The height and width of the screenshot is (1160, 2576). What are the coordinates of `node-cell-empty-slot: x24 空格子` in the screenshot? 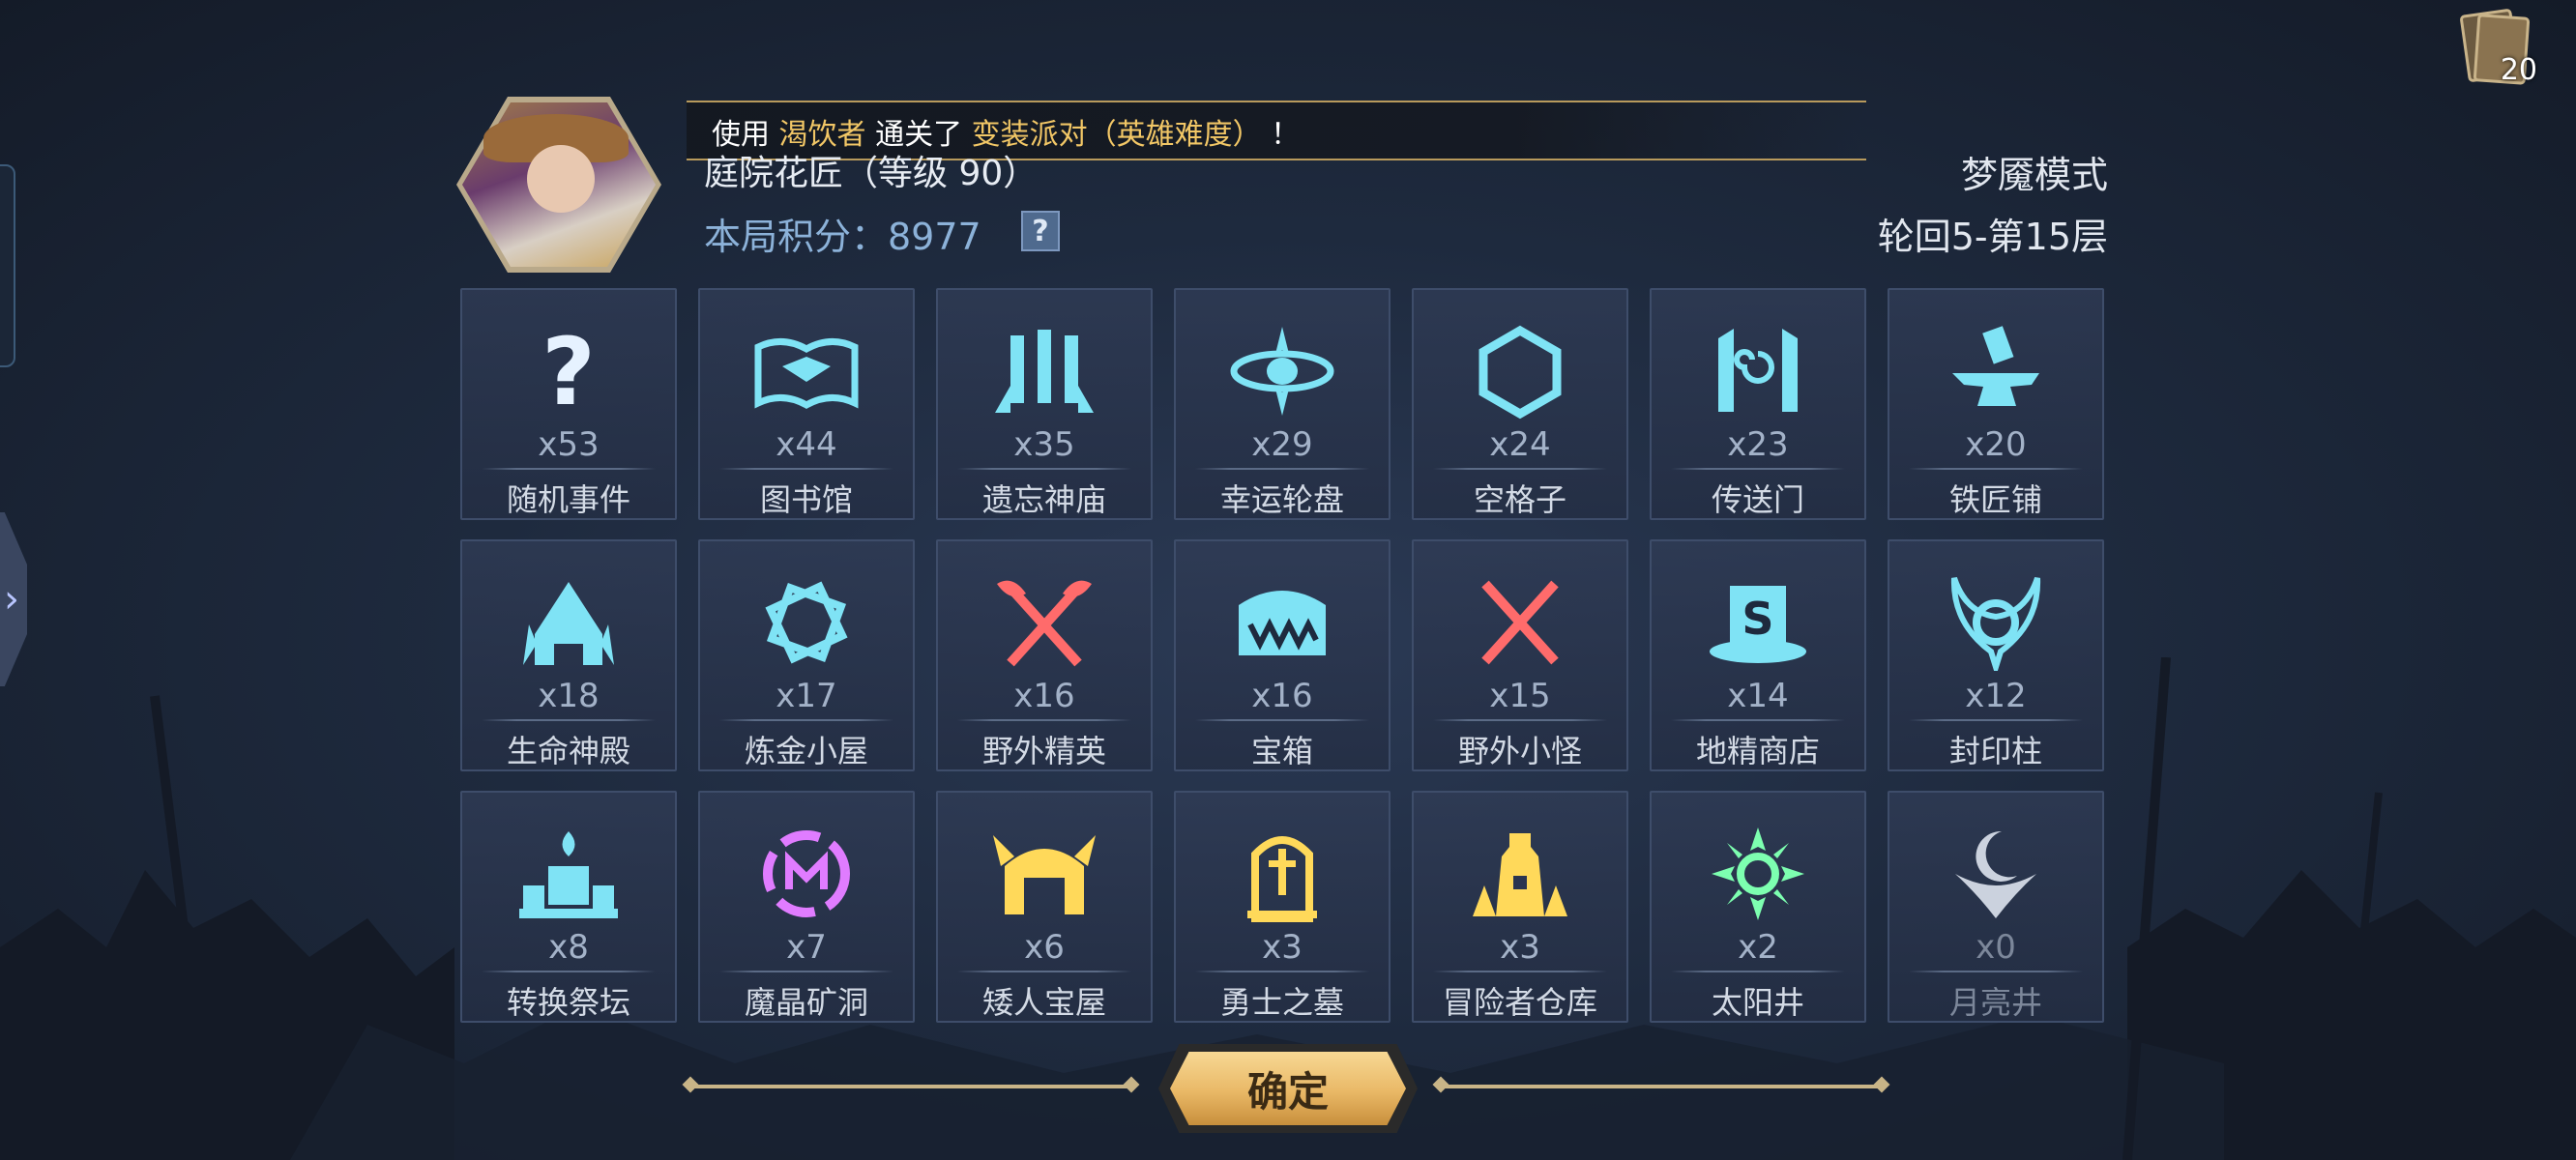 It's located at (1520, 404).